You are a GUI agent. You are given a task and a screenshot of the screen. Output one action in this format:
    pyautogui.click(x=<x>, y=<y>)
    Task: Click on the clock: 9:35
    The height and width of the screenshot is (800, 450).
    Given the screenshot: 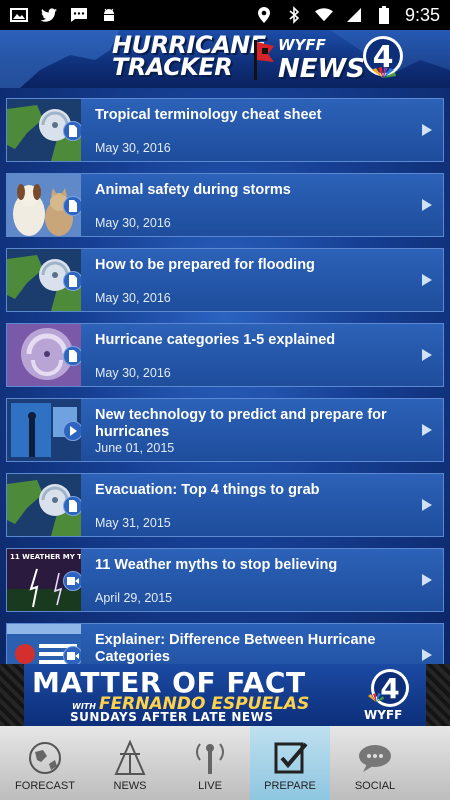 What is the action you would take?
    pyautogui.click(x=422, y=14)
    